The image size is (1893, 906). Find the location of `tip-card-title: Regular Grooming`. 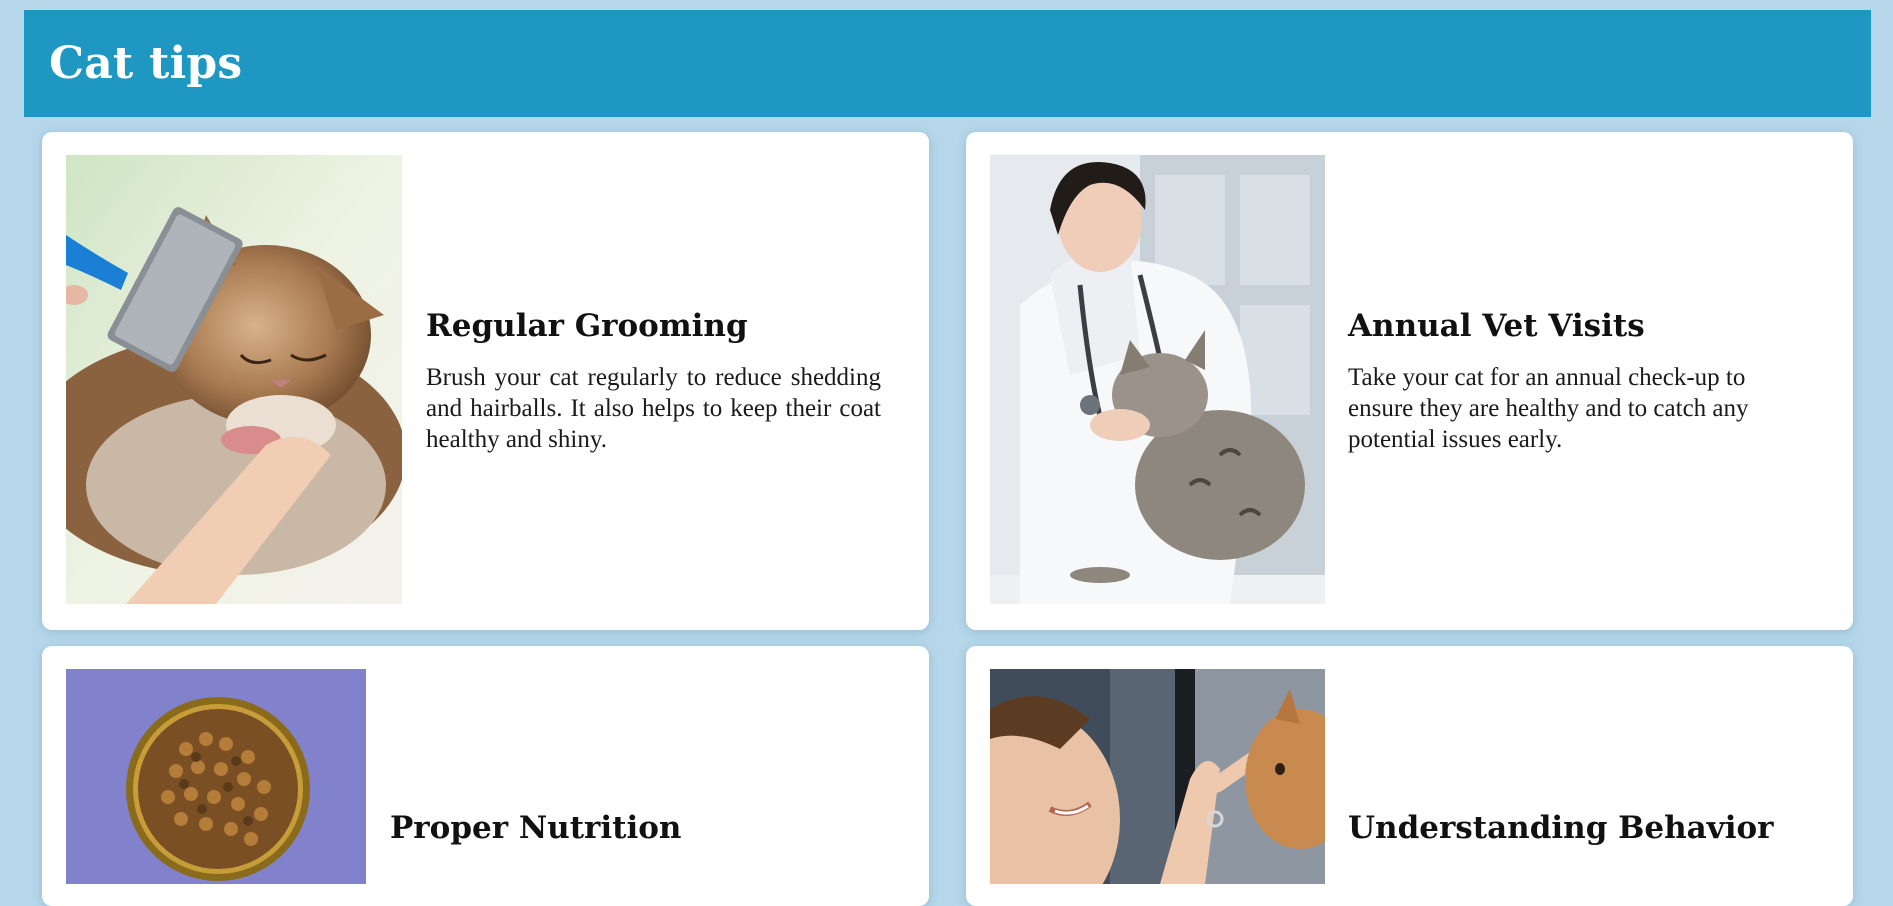

tip-card-title: Regular Grooming is located at coordinates (587, 325).